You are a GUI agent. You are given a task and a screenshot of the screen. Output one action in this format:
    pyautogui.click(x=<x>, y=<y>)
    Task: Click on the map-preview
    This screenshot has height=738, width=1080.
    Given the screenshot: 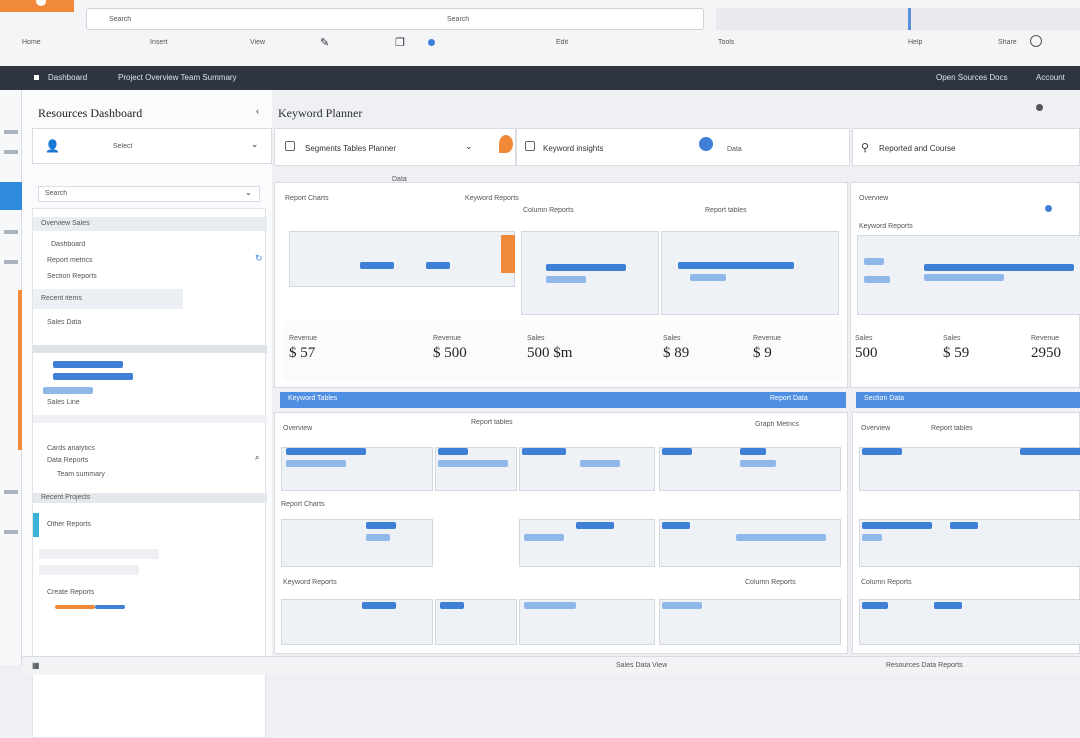 What is the action you would take?
    pyautogui.click(x=898, y=19)
    